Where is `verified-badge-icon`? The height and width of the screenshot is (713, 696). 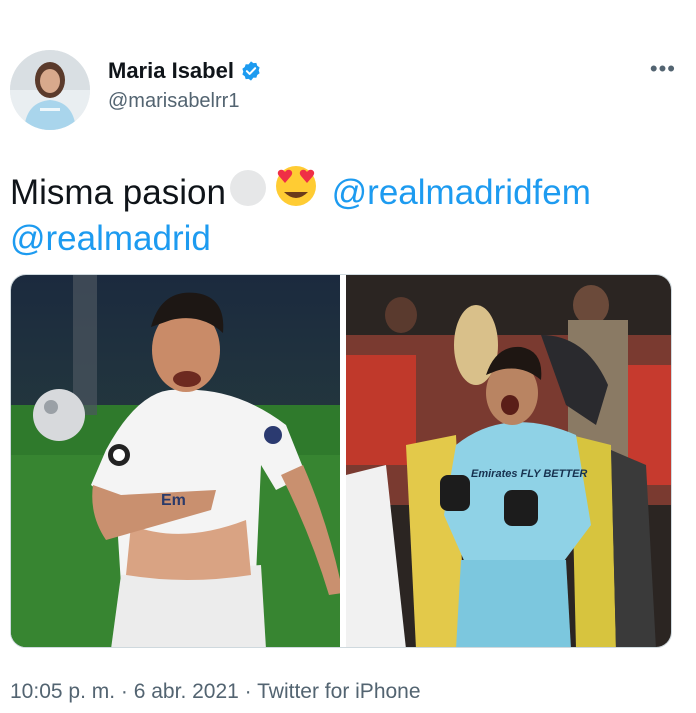 verified-badge-icon is located at coordinates (251, 71).